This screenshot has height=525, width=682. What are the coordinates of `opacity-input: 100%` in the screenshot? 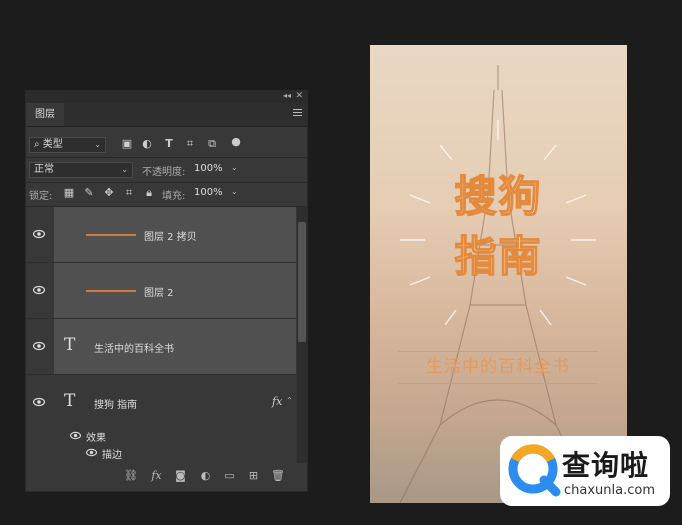 It's located at (208, 168).